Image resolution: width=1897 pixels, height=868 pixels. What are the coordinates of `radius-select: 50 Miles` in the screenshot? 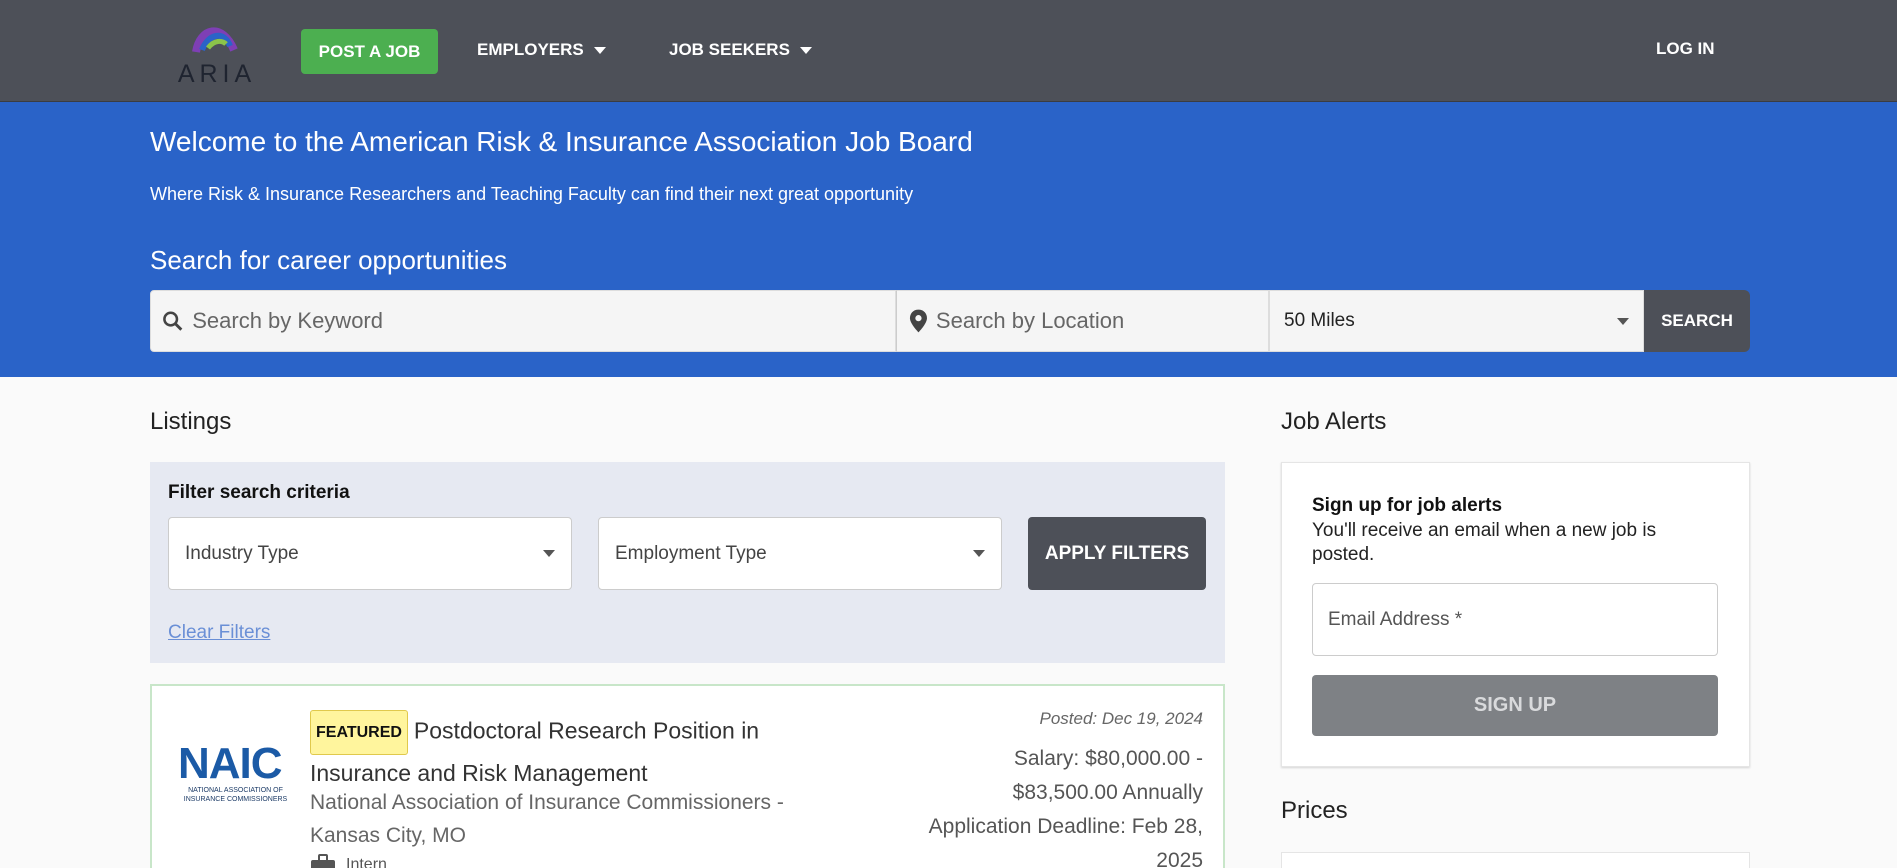 It's located at (1456, 321).